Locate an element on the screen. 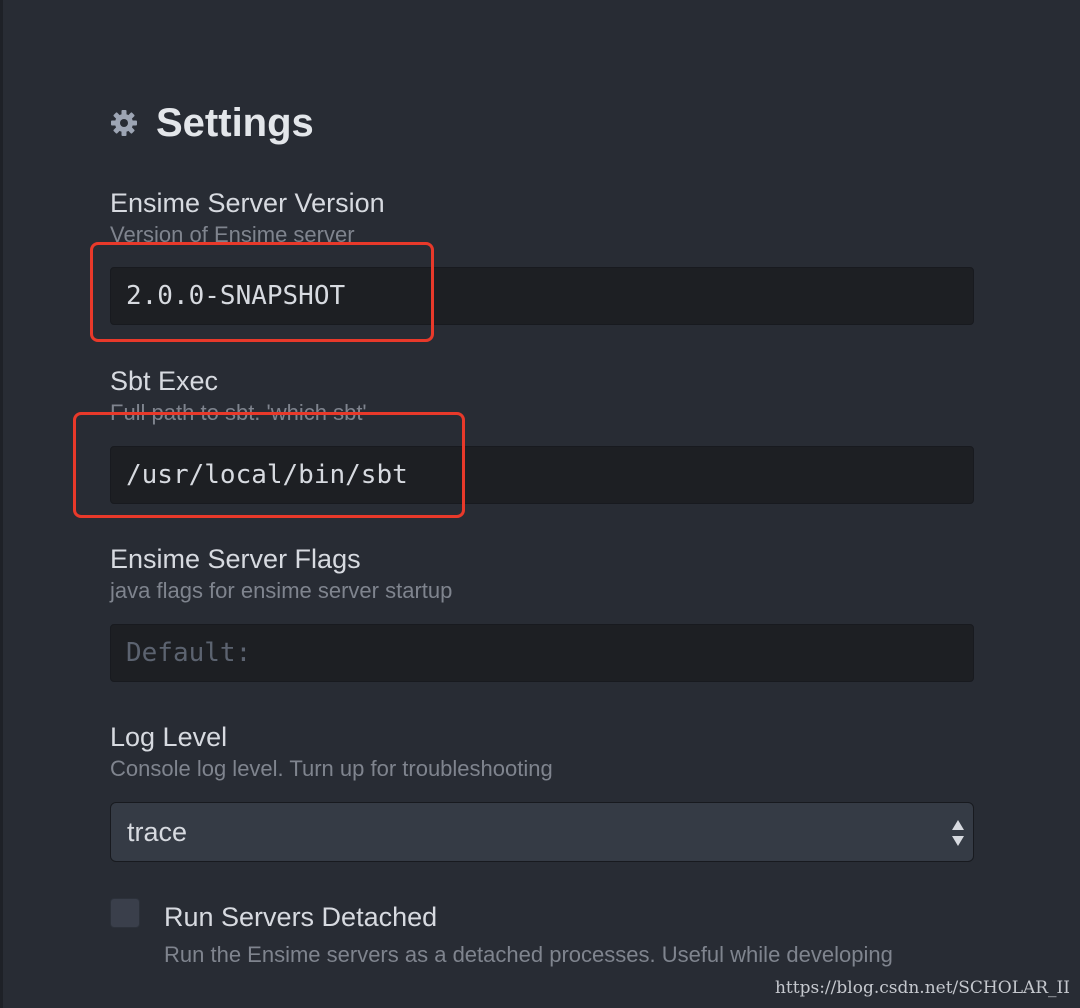 Image resolution: width=1080 pixels, height=1008 pixels. setting-label: Sbt Exec is located at coordinates (164, 381).